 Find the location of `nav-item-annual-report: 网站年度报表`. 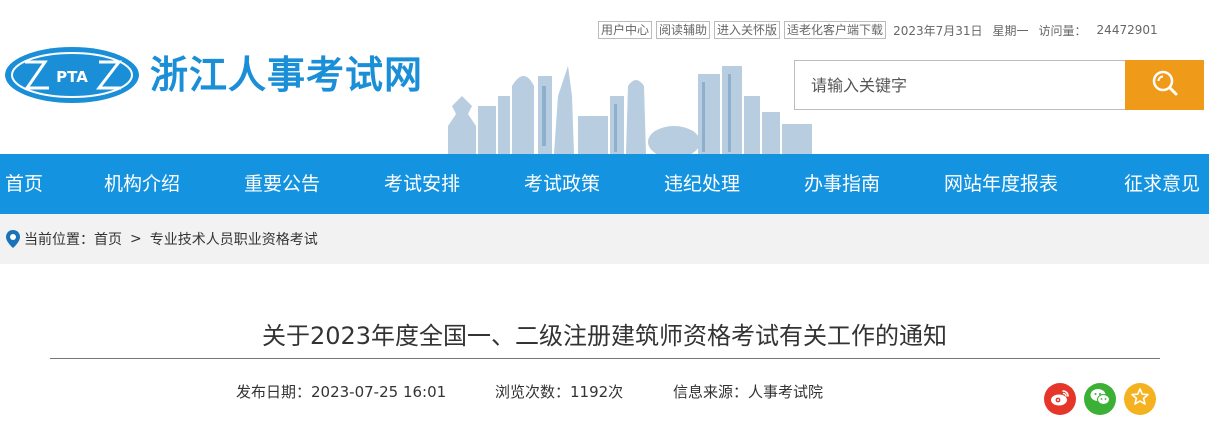

nav-item-annual-report: 网站年度报表 is located at coordinates (1001, 184).